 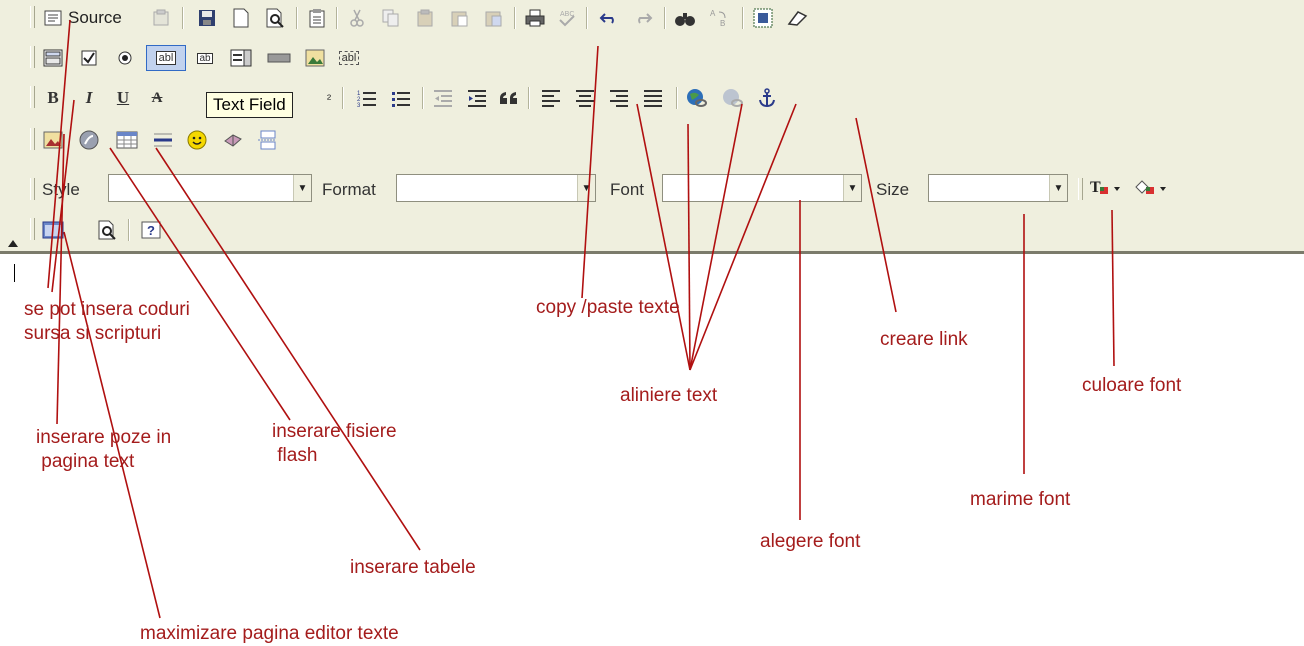 I want to click on about-button: ?, so click(x=151, y=230).